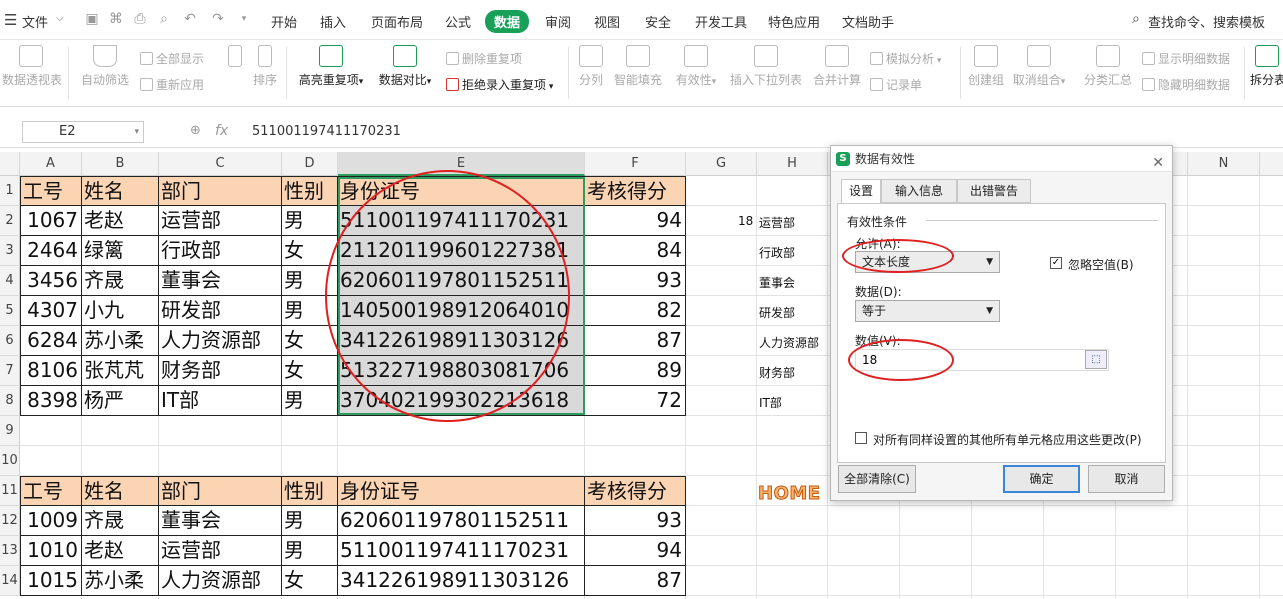  I want to click on table-cell: 82, so click(635, 311).